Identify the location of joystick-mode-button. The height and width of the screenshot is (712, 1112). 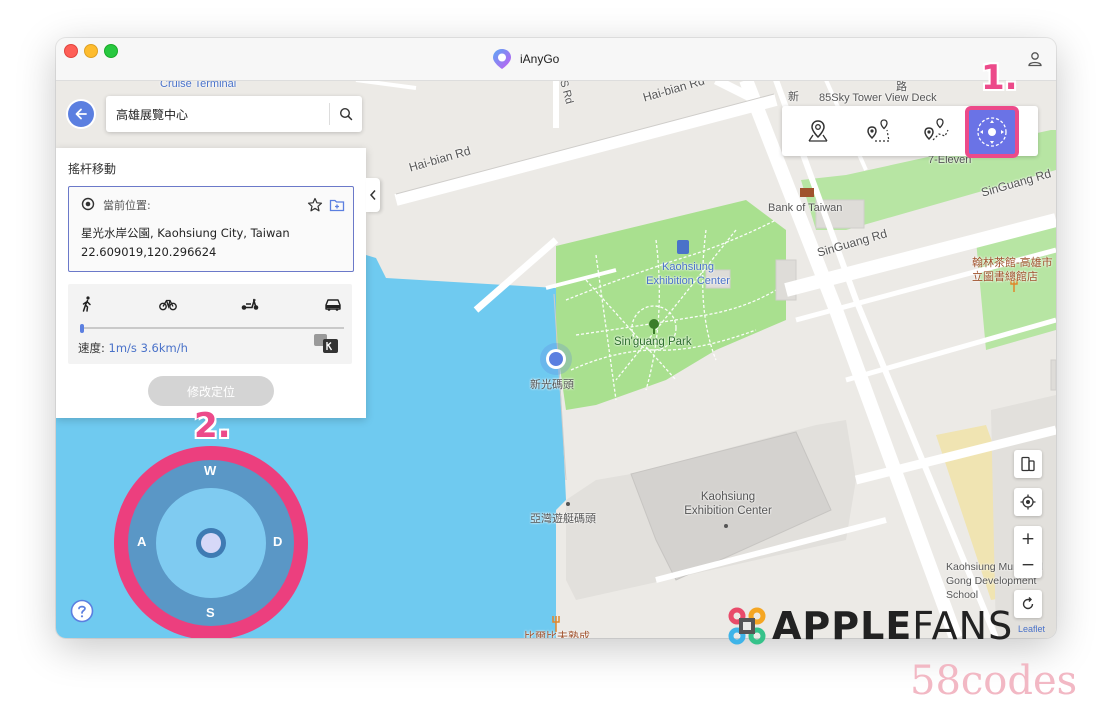
(992, 132).